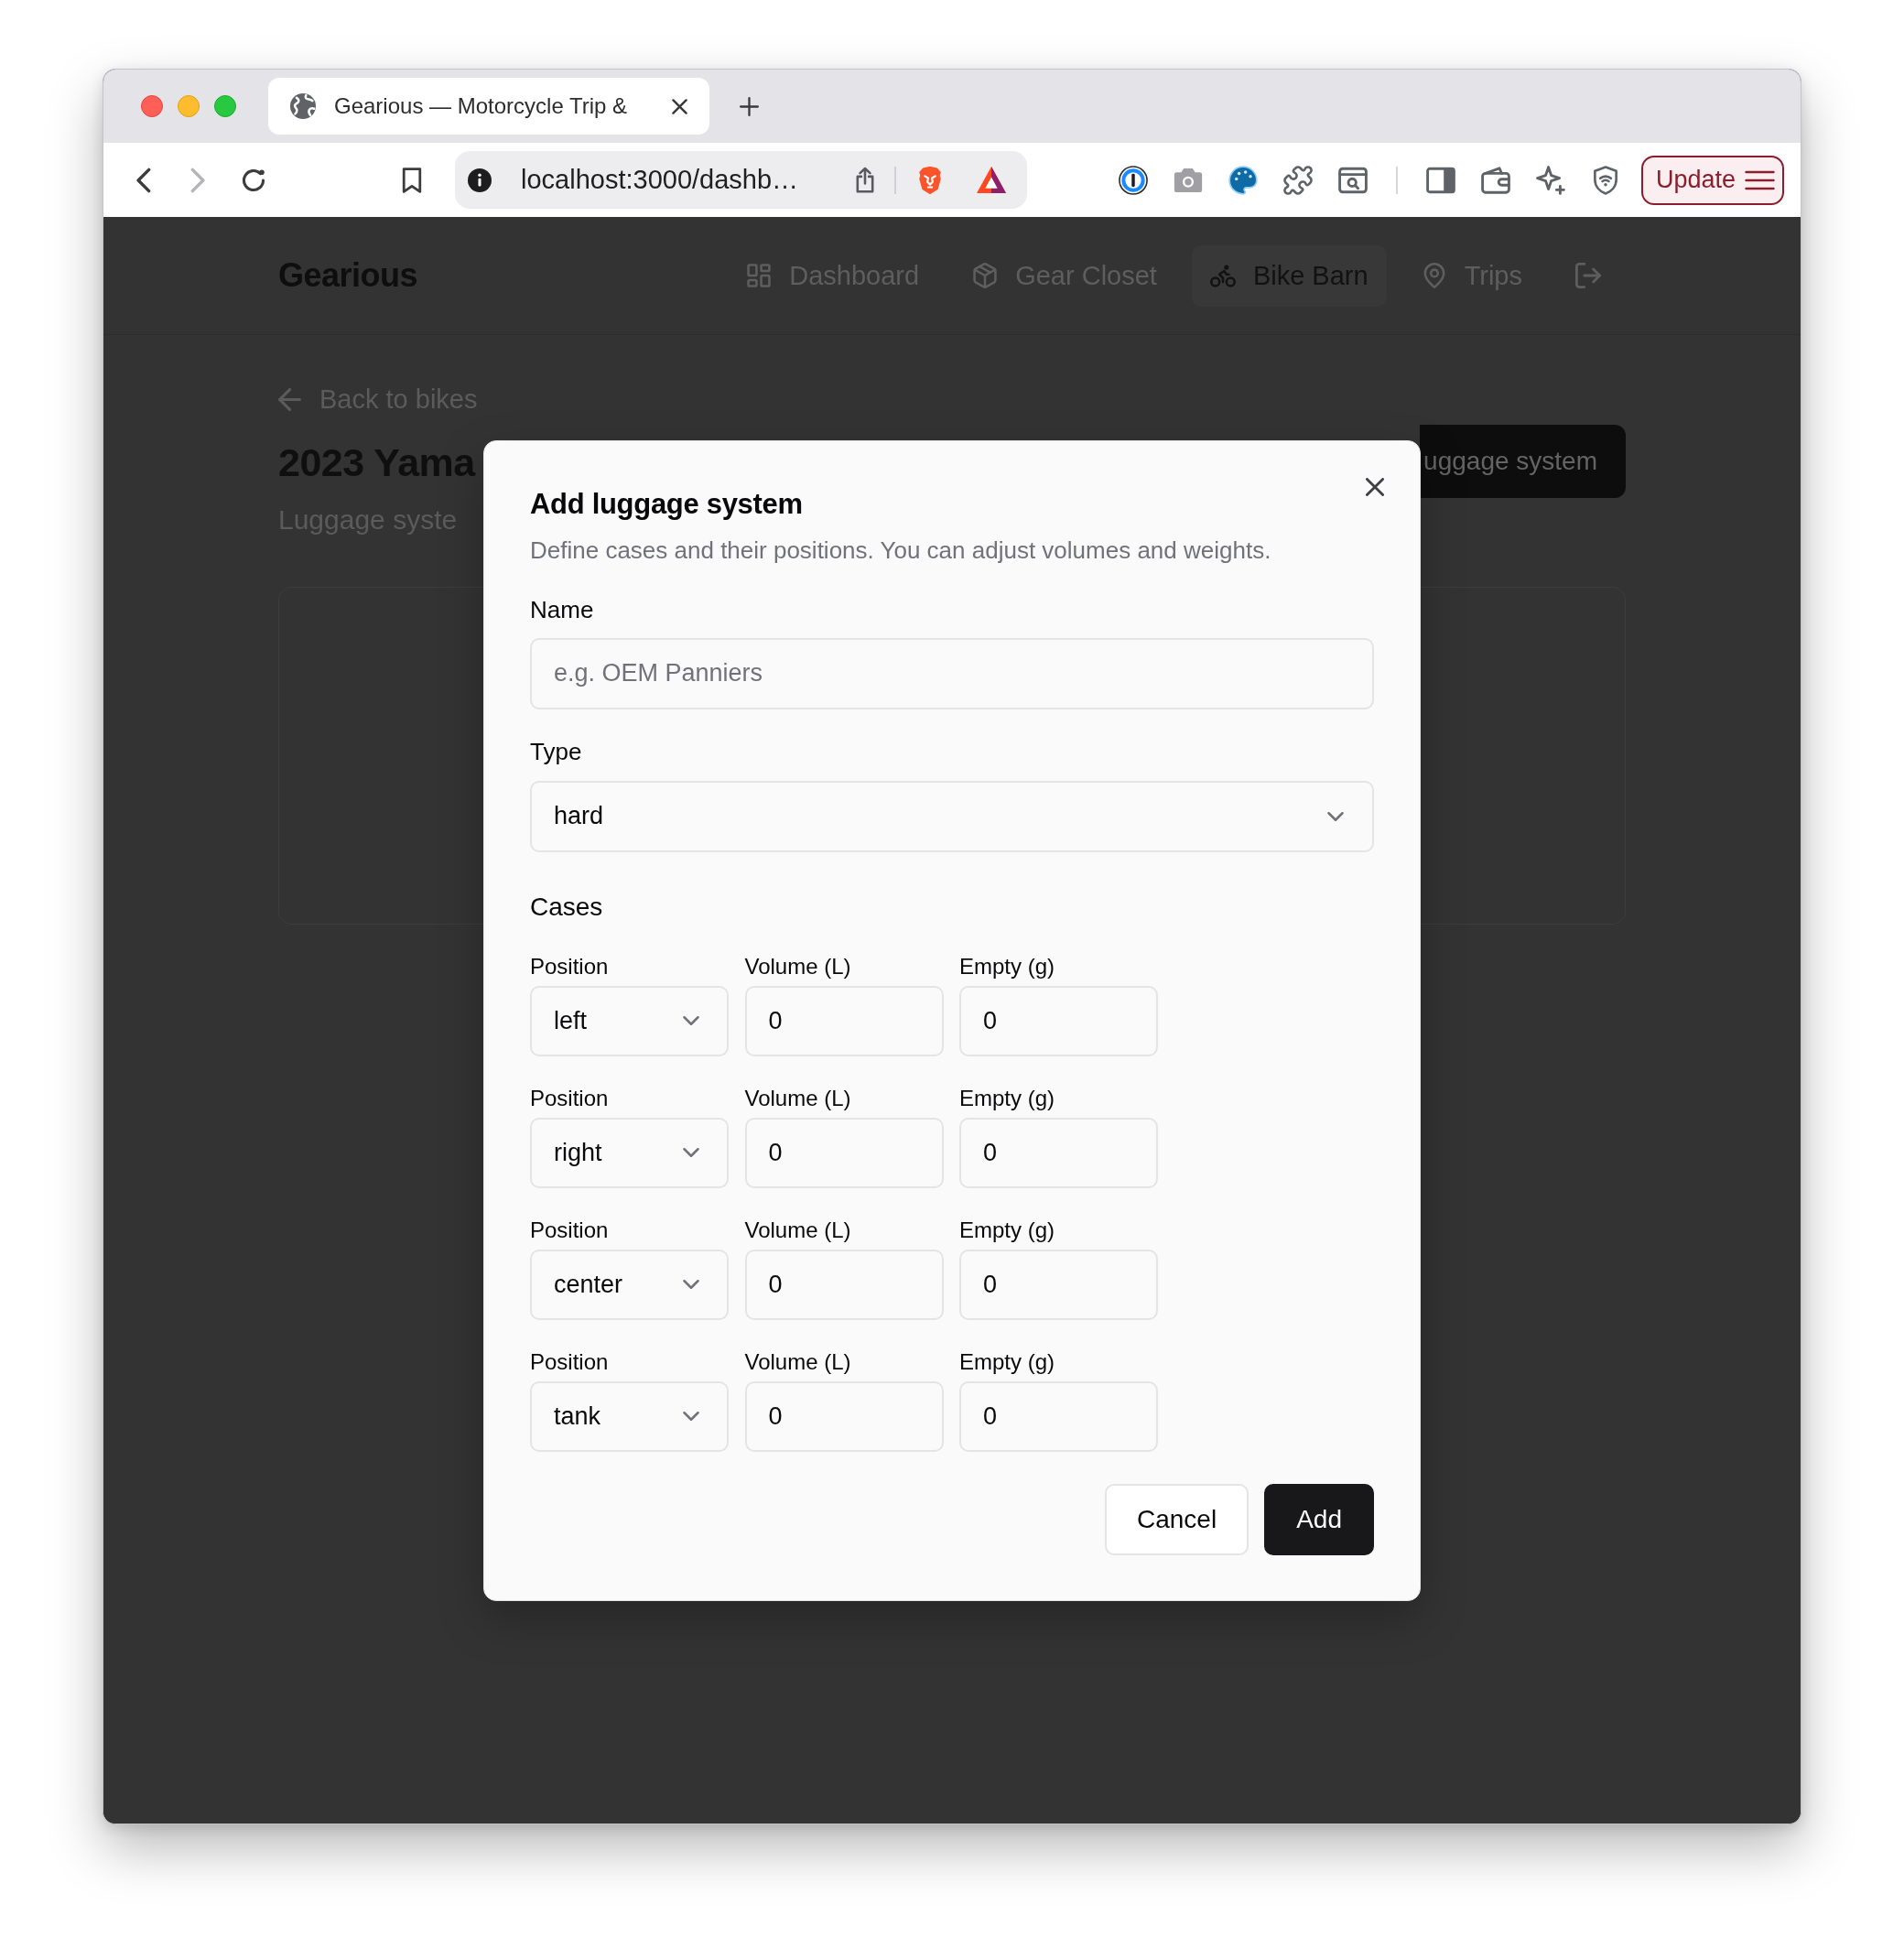 This screenshot has width=1904, height=1959. I want to click on section-heading: Cases, so click(567, 907).